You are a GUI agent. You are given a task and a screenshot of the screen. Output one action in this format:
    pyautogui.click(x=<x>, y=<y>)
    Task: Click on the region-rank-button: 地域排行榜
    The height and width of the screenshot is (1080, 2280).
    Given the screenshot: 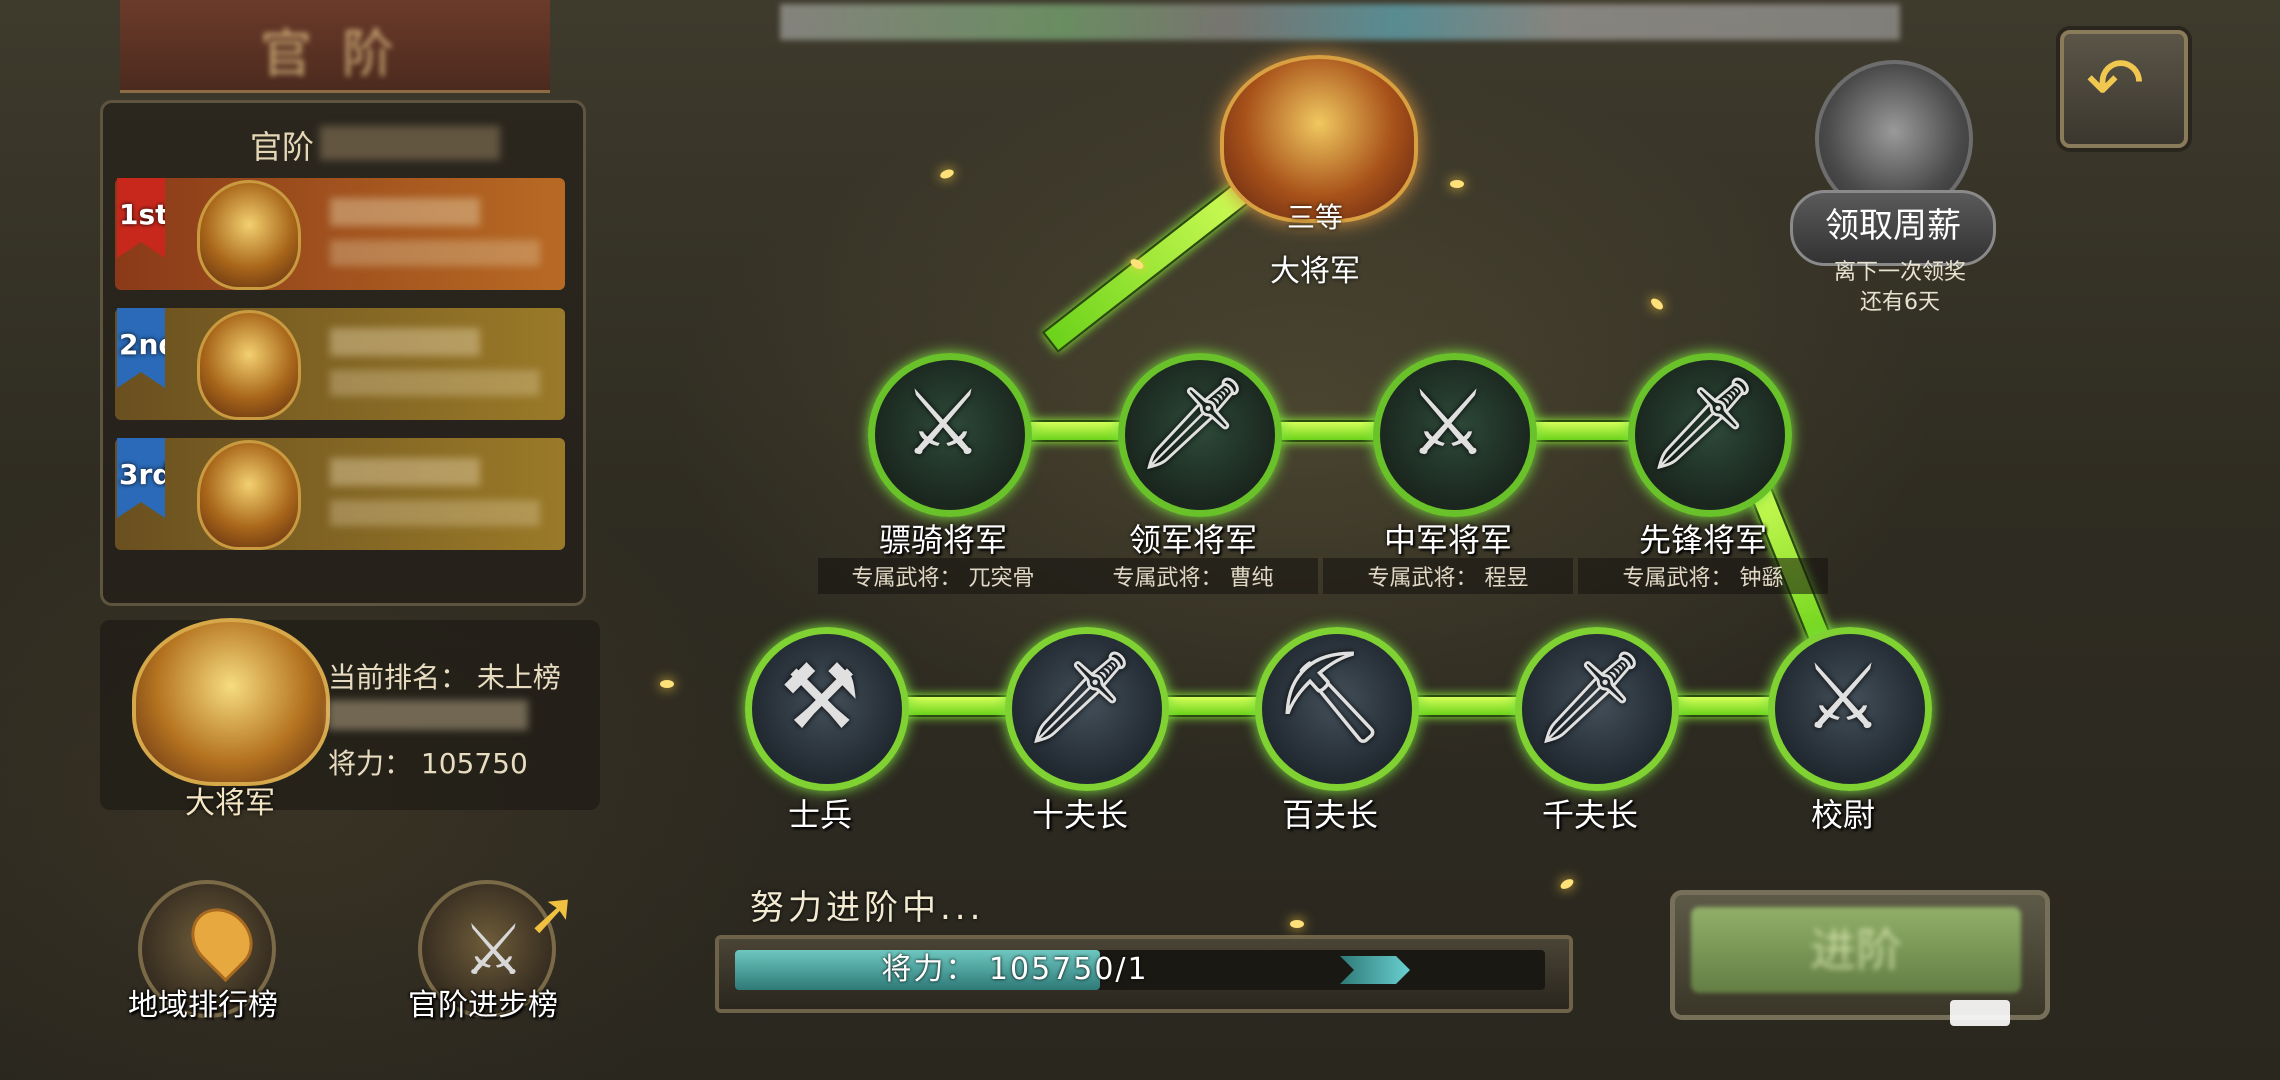 What is the action you would take?
    pyautogui.click(x=203, y=965)
    